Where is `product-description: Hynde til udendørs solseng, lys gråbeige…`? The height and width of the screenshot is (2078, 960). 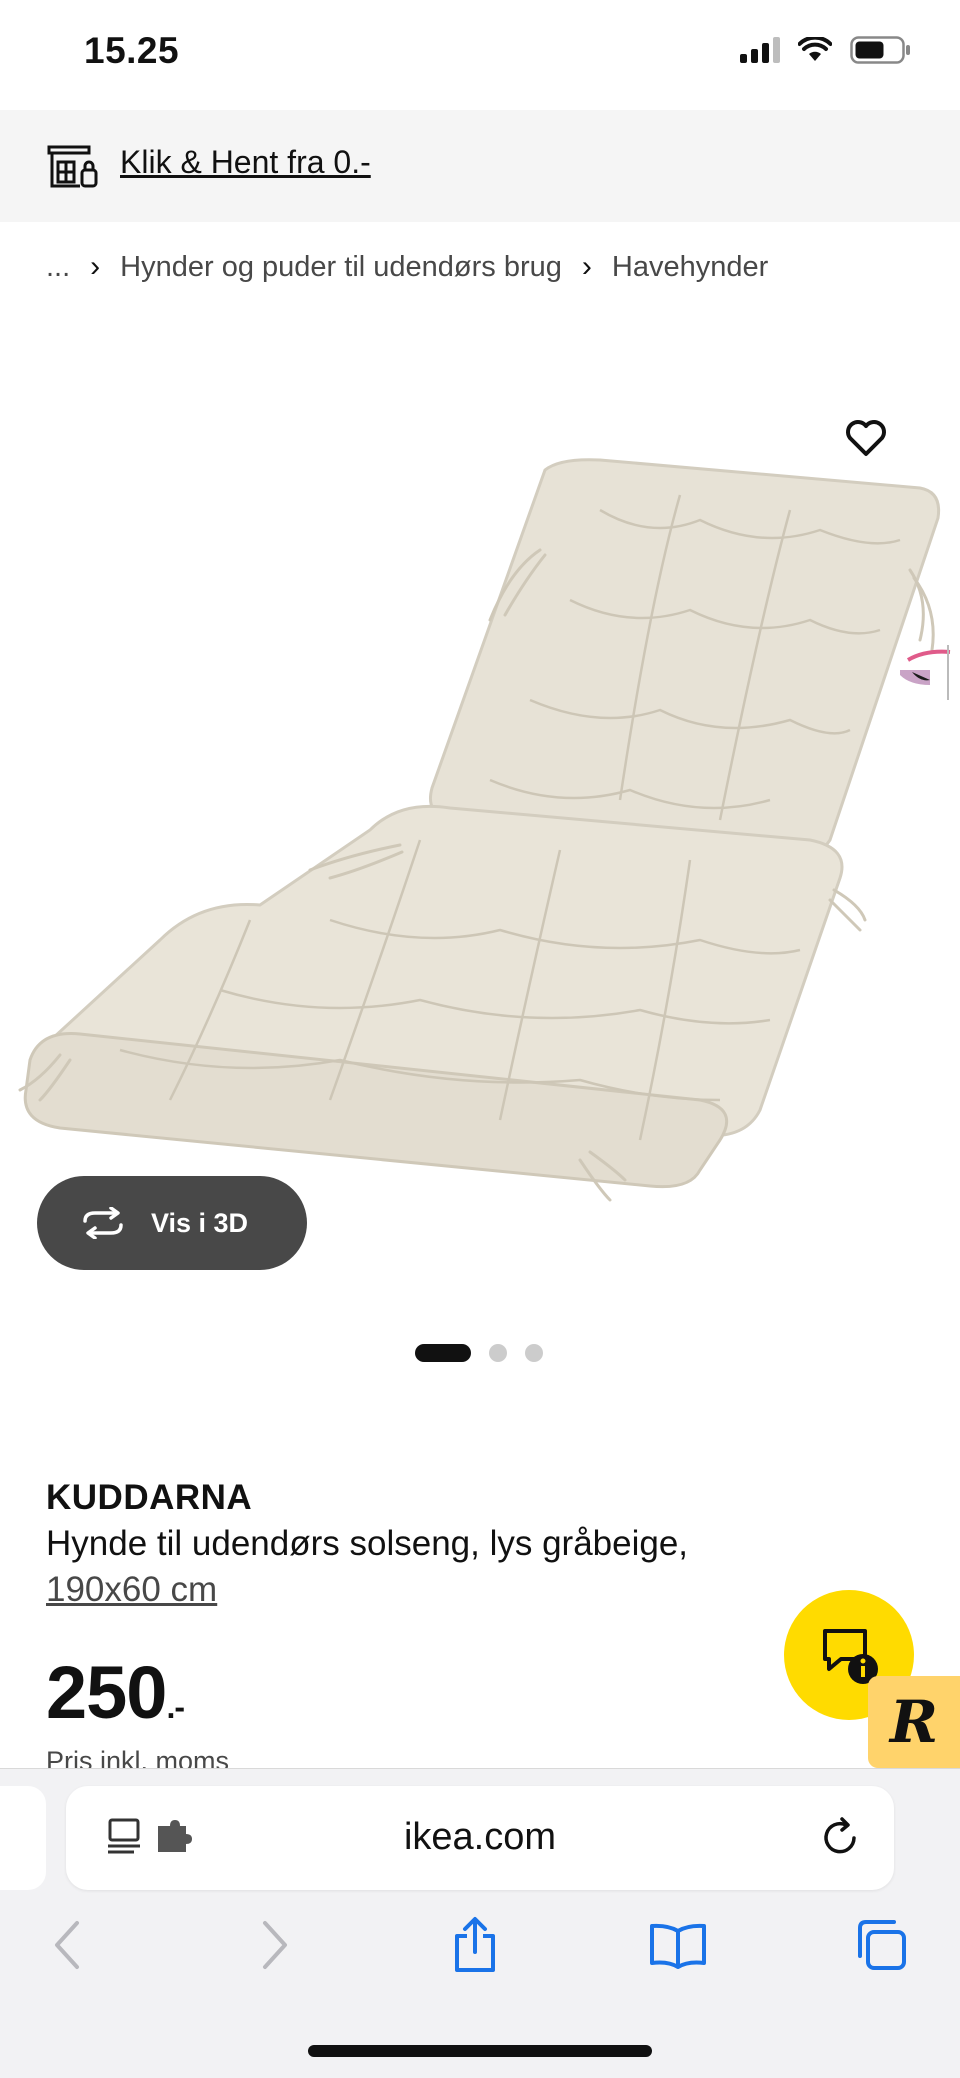 product-description: Hynde til udendørs solseng, lys gråbeige… is located at coordinates (367, 1543).